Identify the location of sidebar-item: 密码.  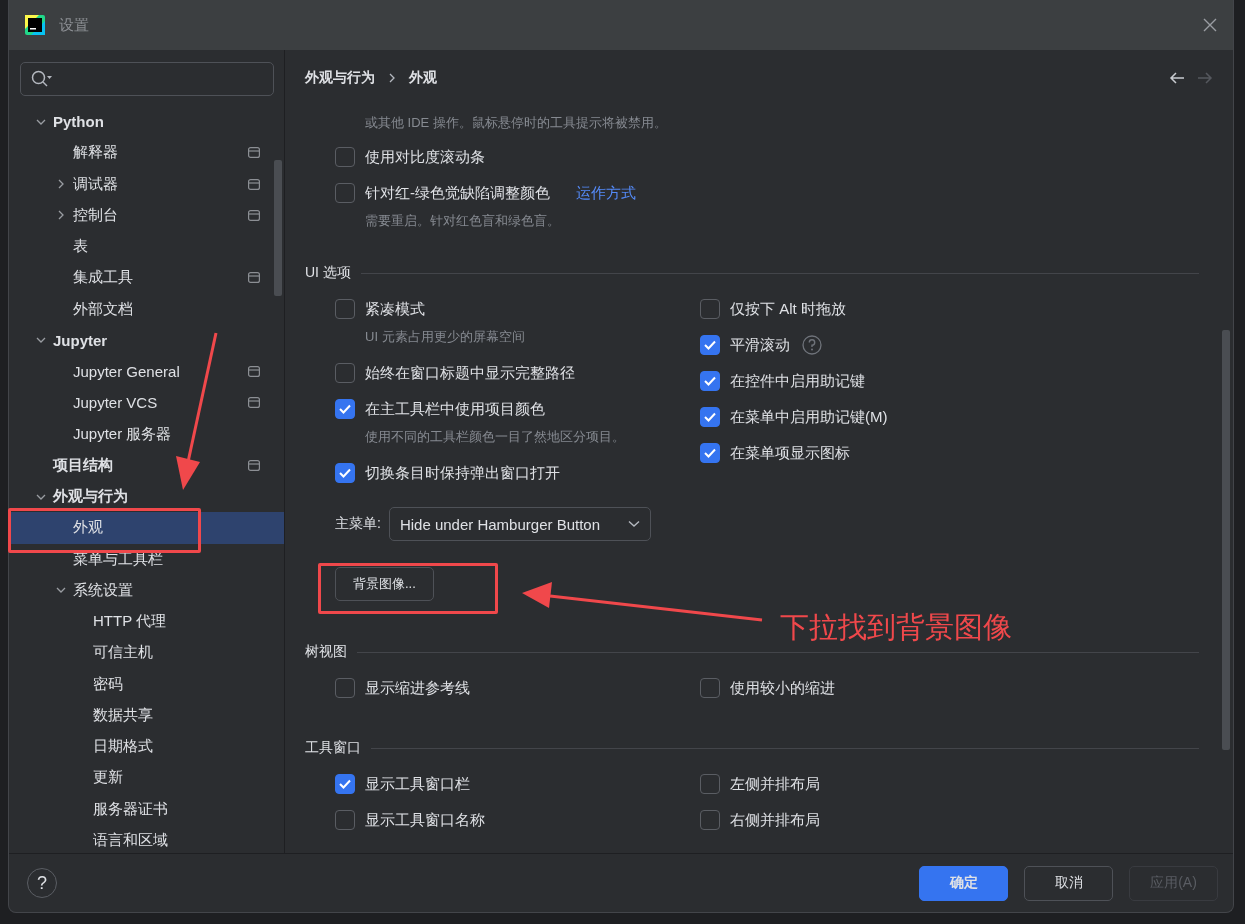
(146, 684).